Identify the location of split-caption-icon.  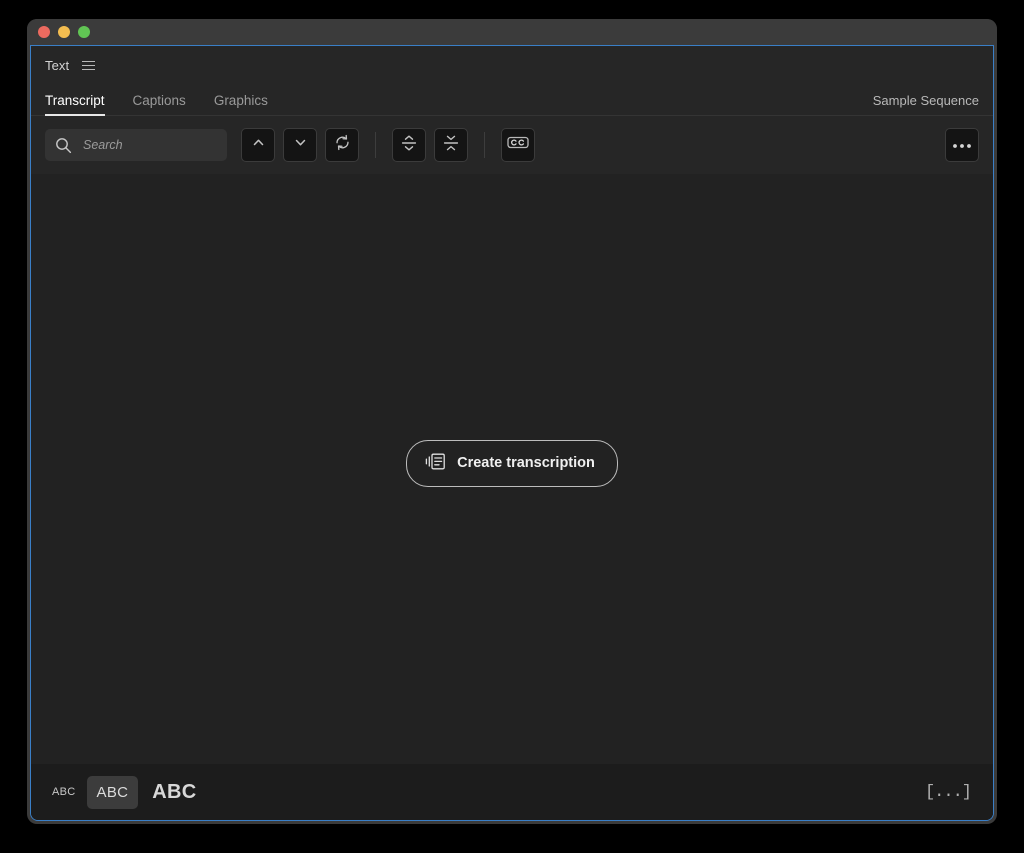
(409, 145).